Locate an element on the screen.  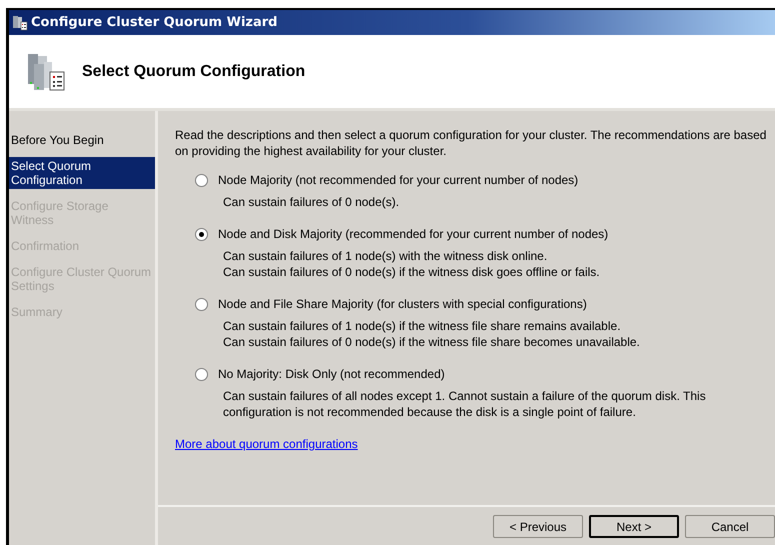
page-title: Select Quorum Configuration is located at coordinates (194, 71).